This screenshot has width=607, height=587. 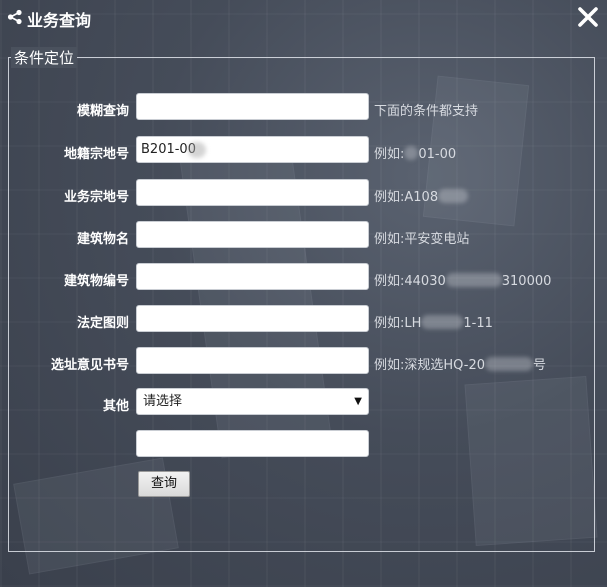 I want to click on field-label: 建筑物名, so click(x=102, y=239).